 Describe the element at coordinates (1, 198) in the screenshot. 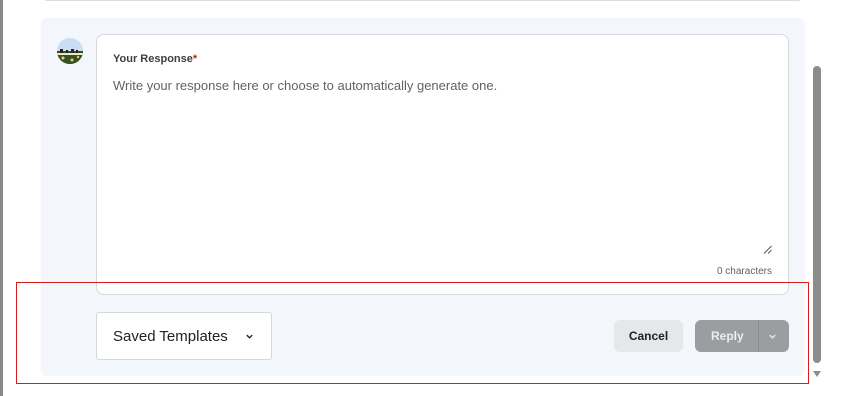

I see `left-edge-border` at that location.